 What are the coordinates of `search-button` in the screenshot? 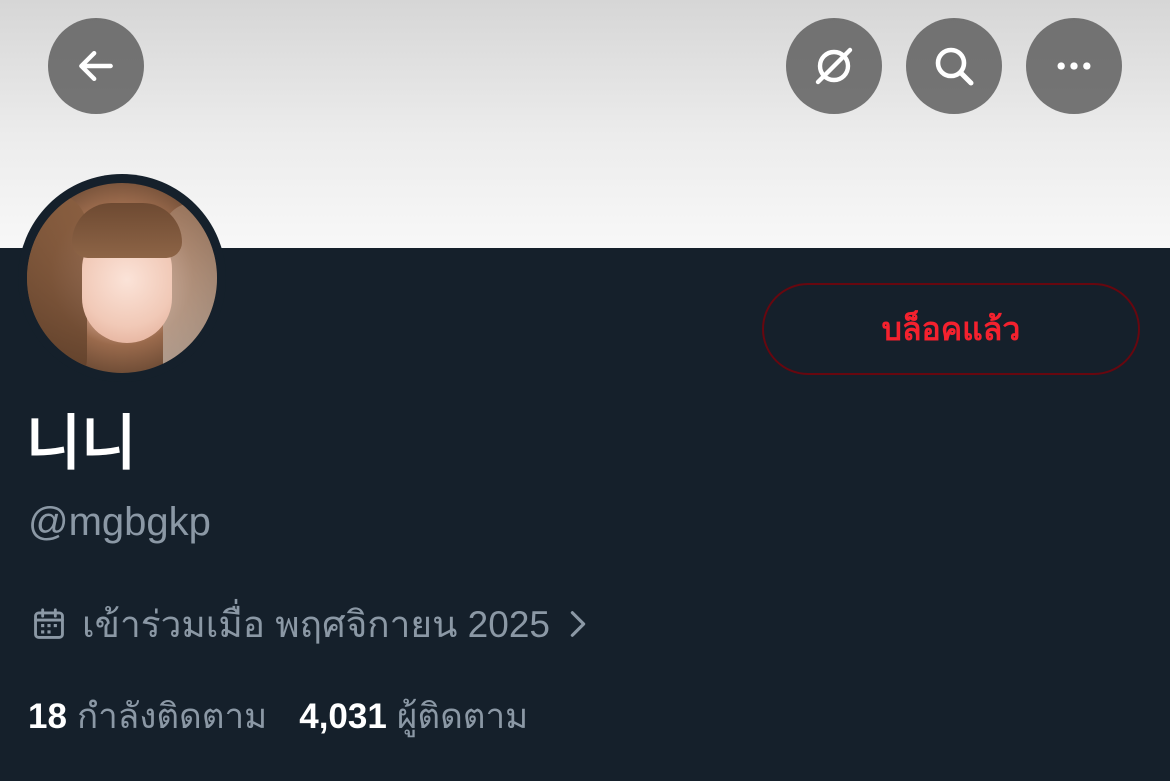 It's located at (954, 66).